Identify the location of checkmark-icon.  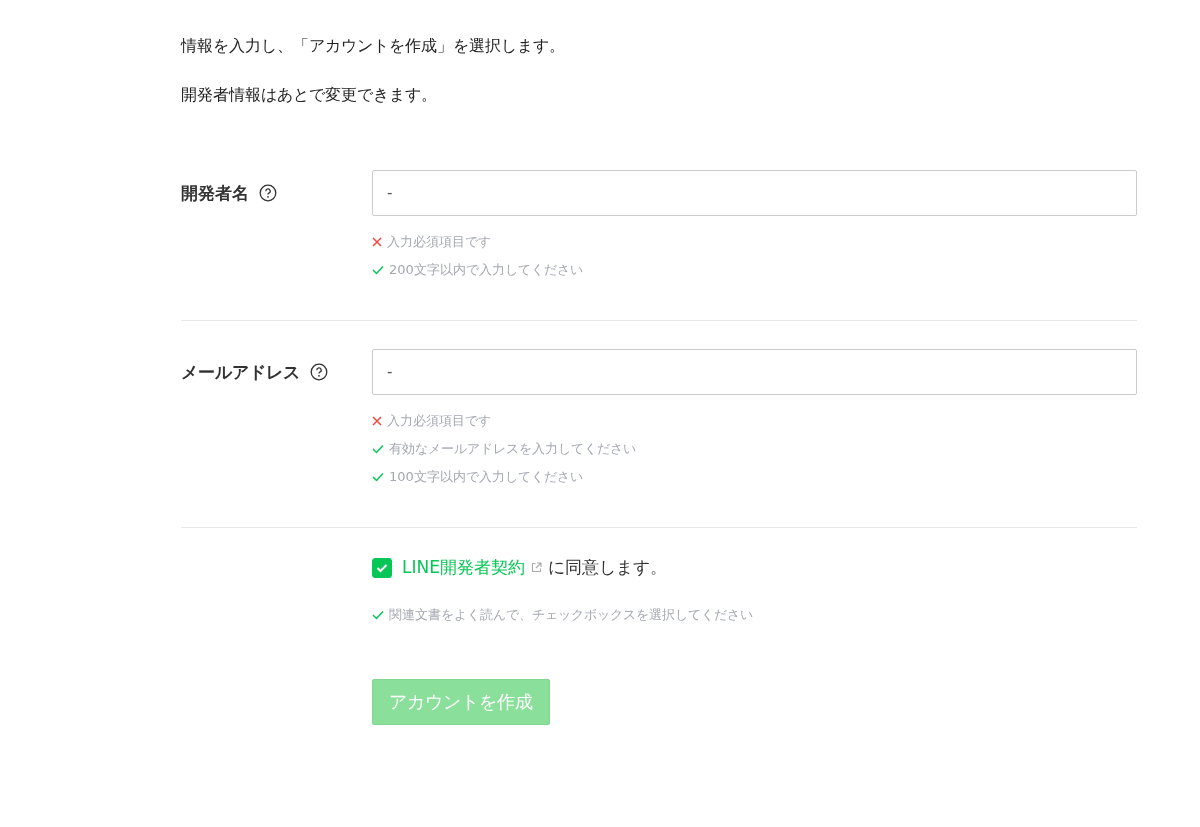
(382, 567).